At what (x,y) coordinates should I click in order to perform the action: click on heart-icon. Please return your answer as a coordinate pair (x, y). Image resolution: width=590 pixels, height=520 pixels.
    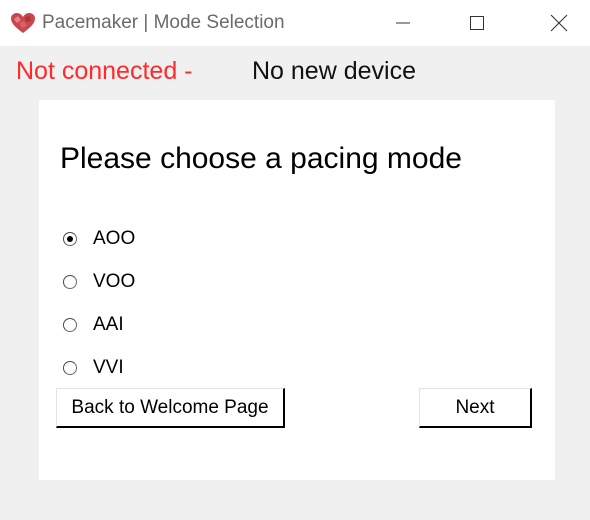
    Looking at the image, I should click on (23, 23).